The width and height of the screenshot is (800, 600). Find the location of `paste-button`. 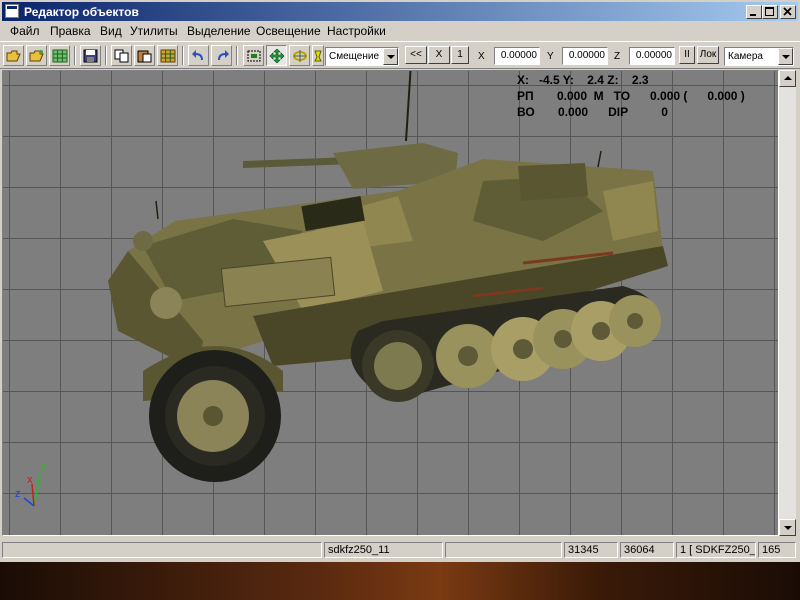

paste-button is located at coordinates (144, 55).